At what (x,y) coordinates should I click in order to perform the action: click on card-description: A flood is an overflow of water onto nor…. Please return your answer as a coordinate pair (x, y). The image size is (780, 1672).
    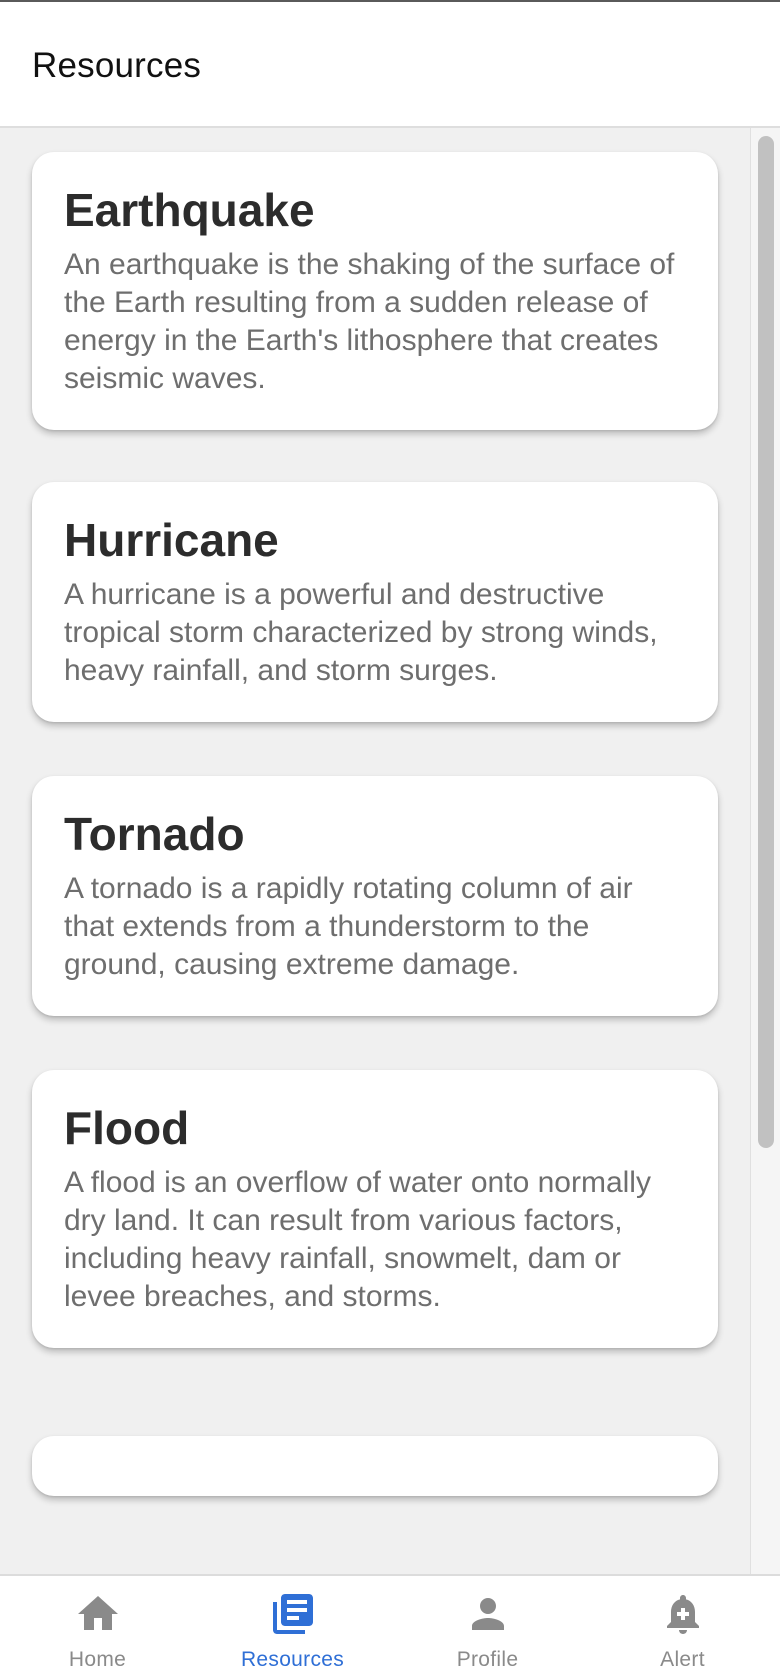
    Looking at the image, I should click on (357, 1239).